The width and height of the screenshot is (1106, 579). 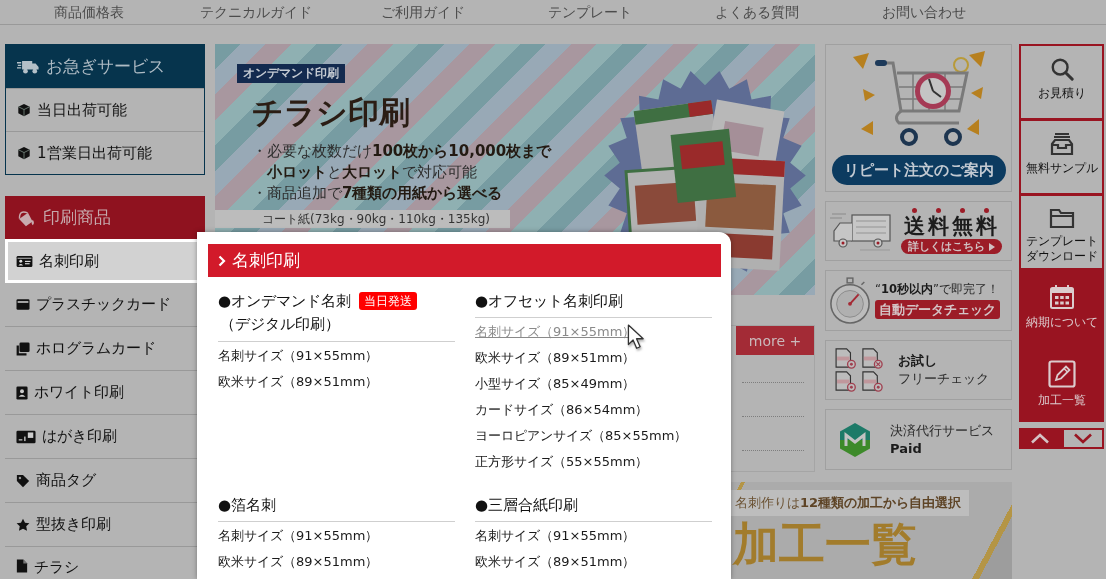 I want to click on menu-link: 正方形サイズ（55×55mm）, so click(x=562, y=461).